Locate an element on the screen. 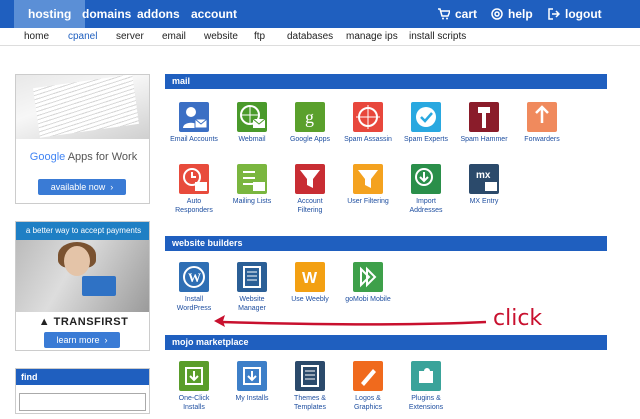  help-icon is located at coordinates (497, 14).